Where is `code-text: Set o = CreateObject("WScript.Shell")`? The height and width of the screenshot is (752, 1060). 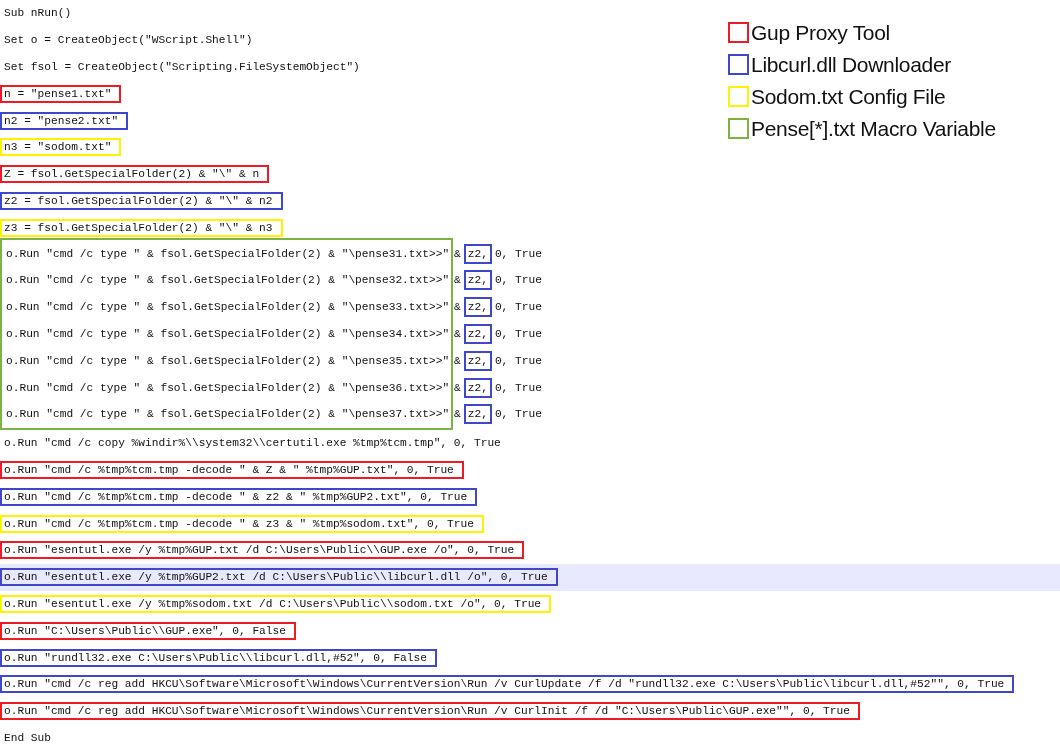
code-text: Set o = CreateObject("WScript.Shell") is located at coordinates (128, 40).